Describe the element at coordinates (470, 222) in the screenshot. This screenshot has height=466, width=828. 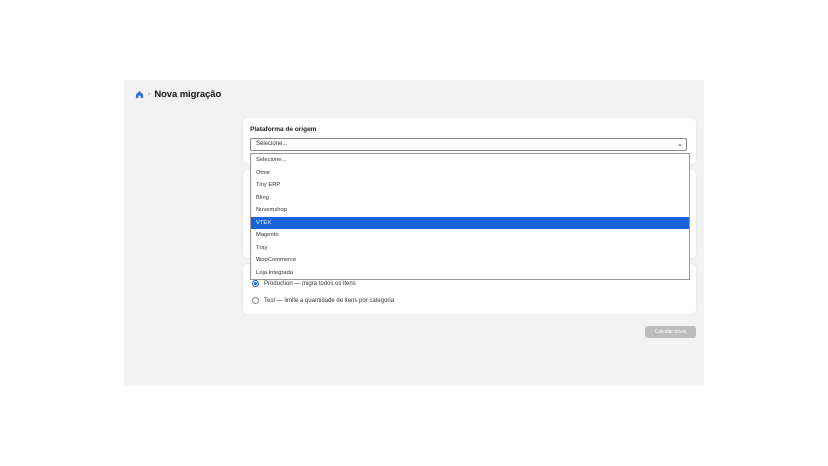
I see `platform-option-highlighted: VTEX` at that location.